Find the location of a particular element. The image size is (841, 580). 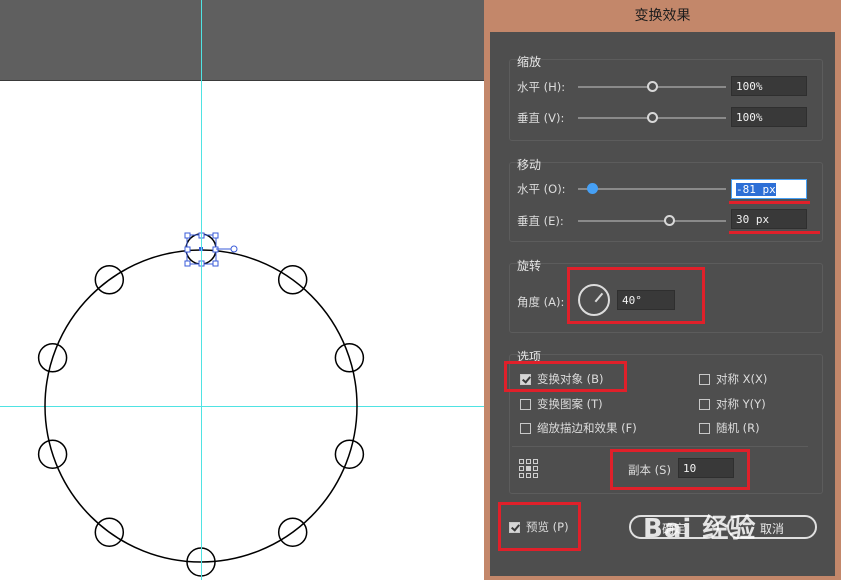

random-label: 随机 (R) is located at coordinates (738, 428).